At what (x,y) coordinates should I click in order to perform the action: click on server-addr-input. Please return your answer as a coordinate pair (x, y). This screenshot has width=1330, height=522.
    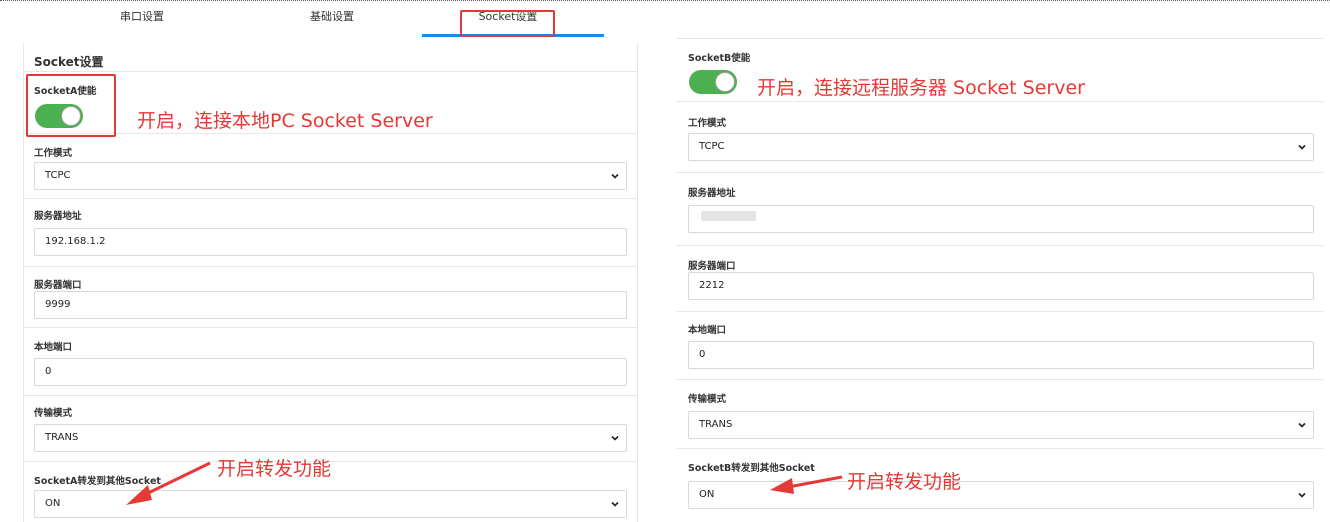
    Looking at the image, I should click on (1001, 219).